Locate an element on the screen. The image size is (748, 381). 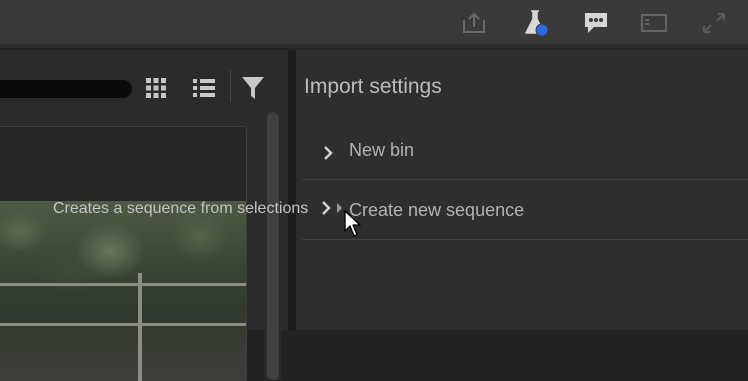
panel-icon is located at coordinates (654, 23).